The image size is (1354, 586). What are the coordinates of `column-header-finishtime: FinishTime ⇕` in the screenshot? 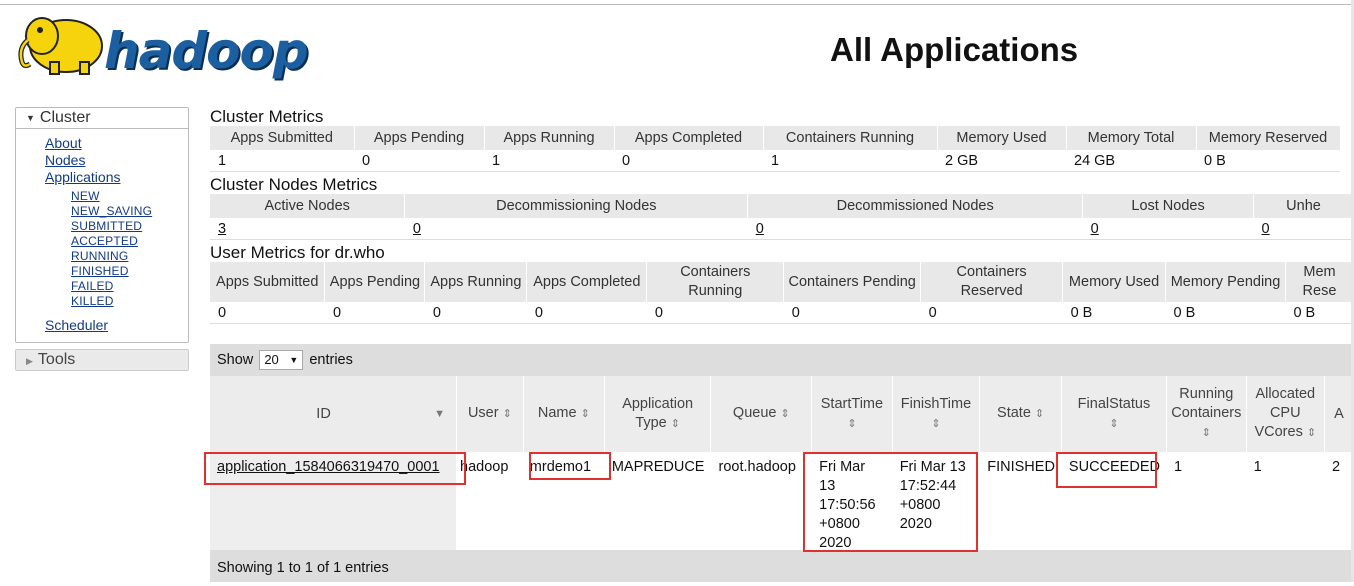 It's located at (936, 414).